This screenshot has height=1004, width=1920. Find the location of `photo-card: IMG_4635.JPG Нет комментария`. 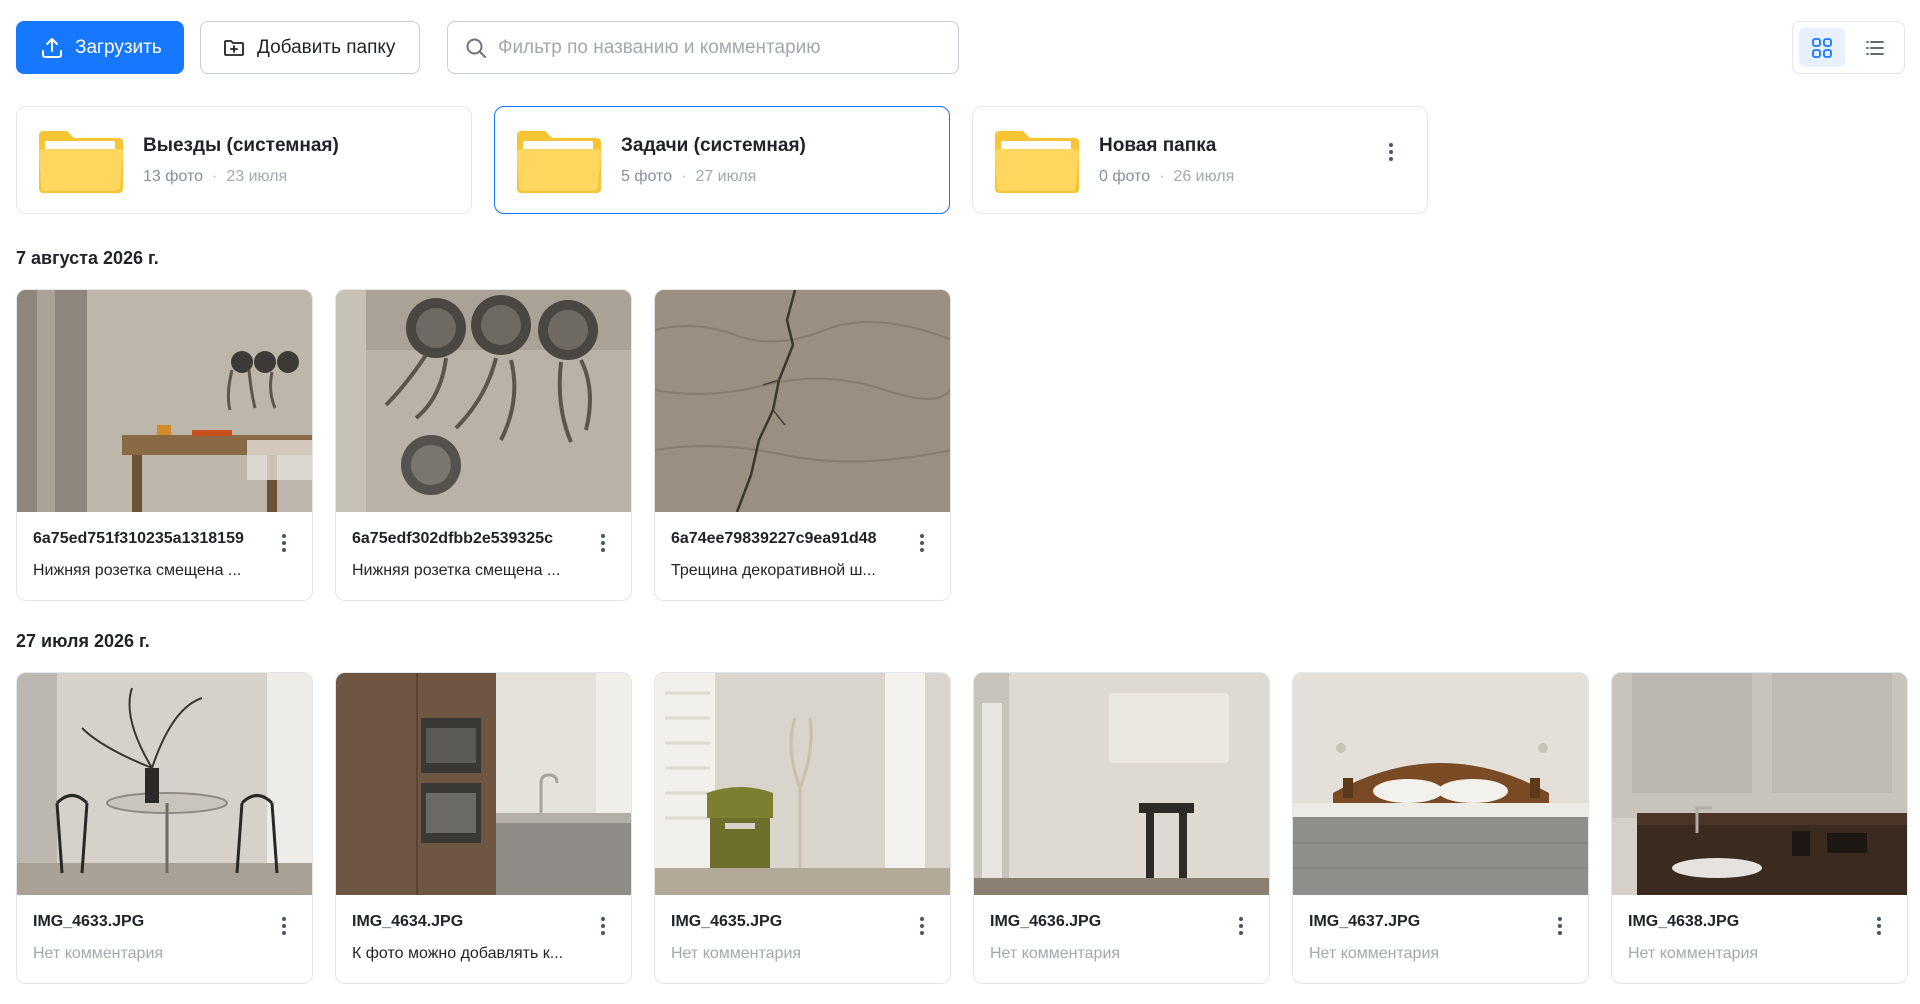

photo-card: IMG_4635.JPG Нет комментария is located at coordinates (802, 828).